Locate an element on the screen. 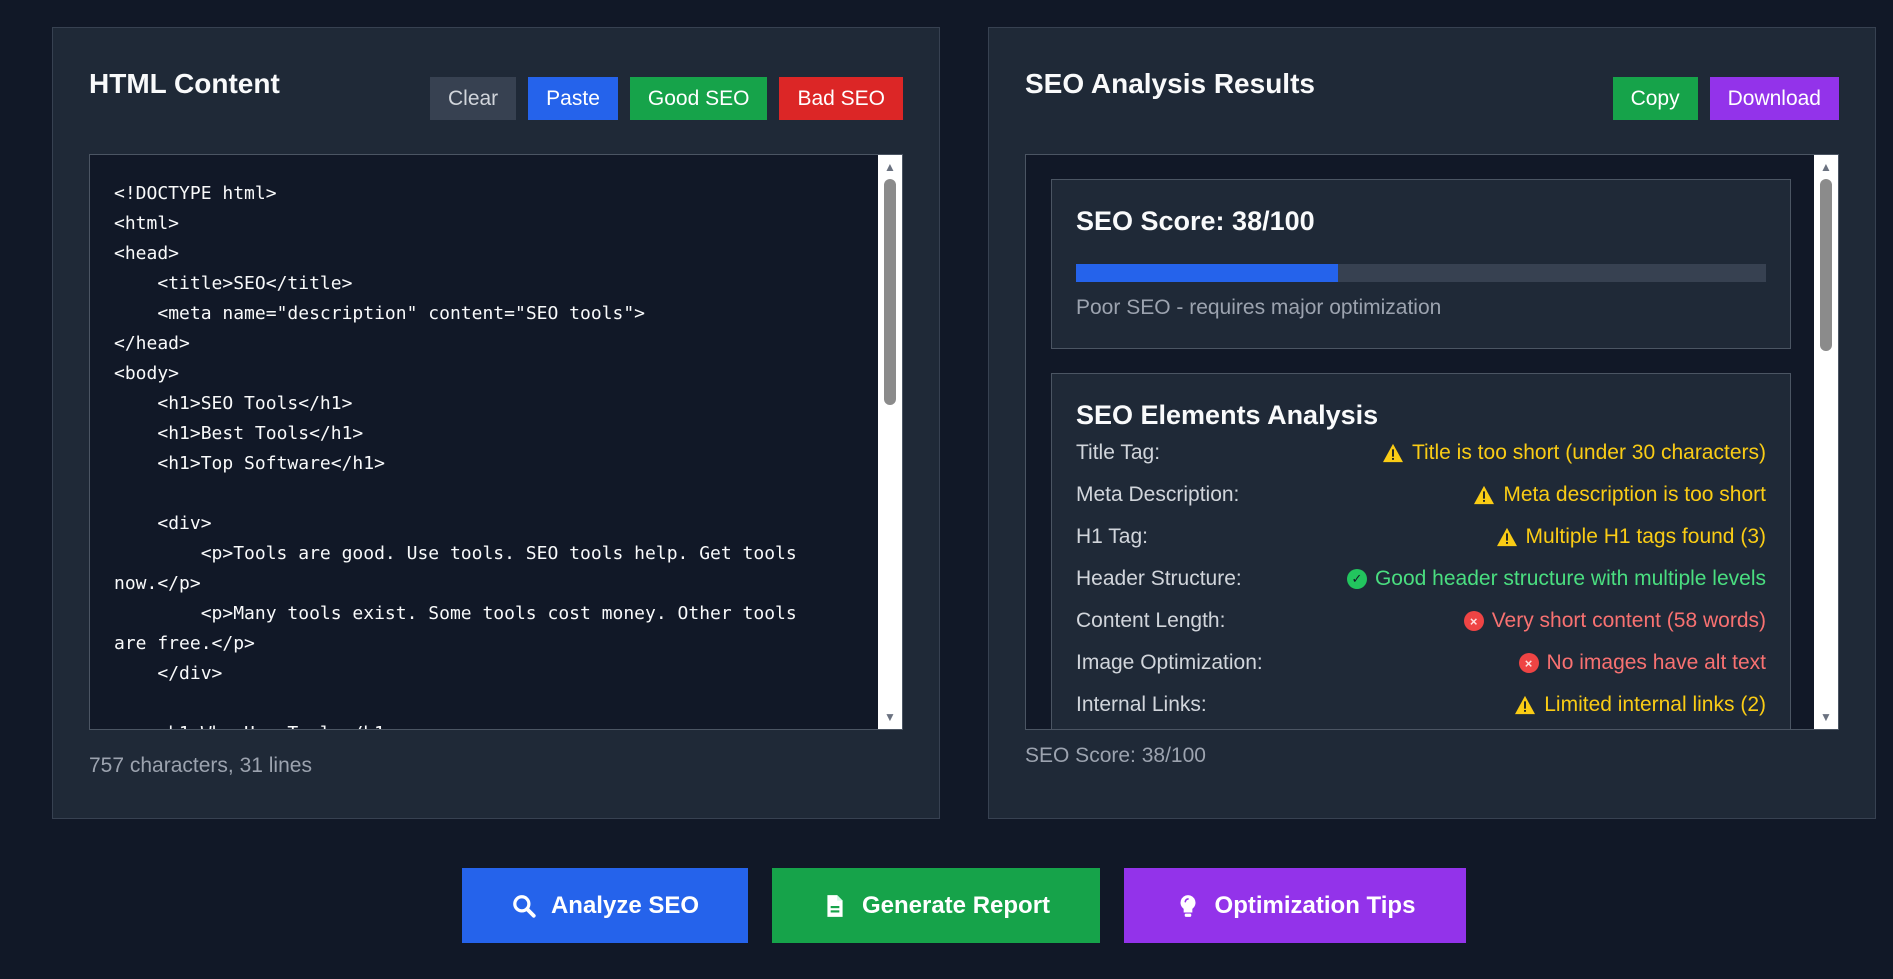  seo-element-status: × Very short content (58 words) is located at coordinates (1614, 621).